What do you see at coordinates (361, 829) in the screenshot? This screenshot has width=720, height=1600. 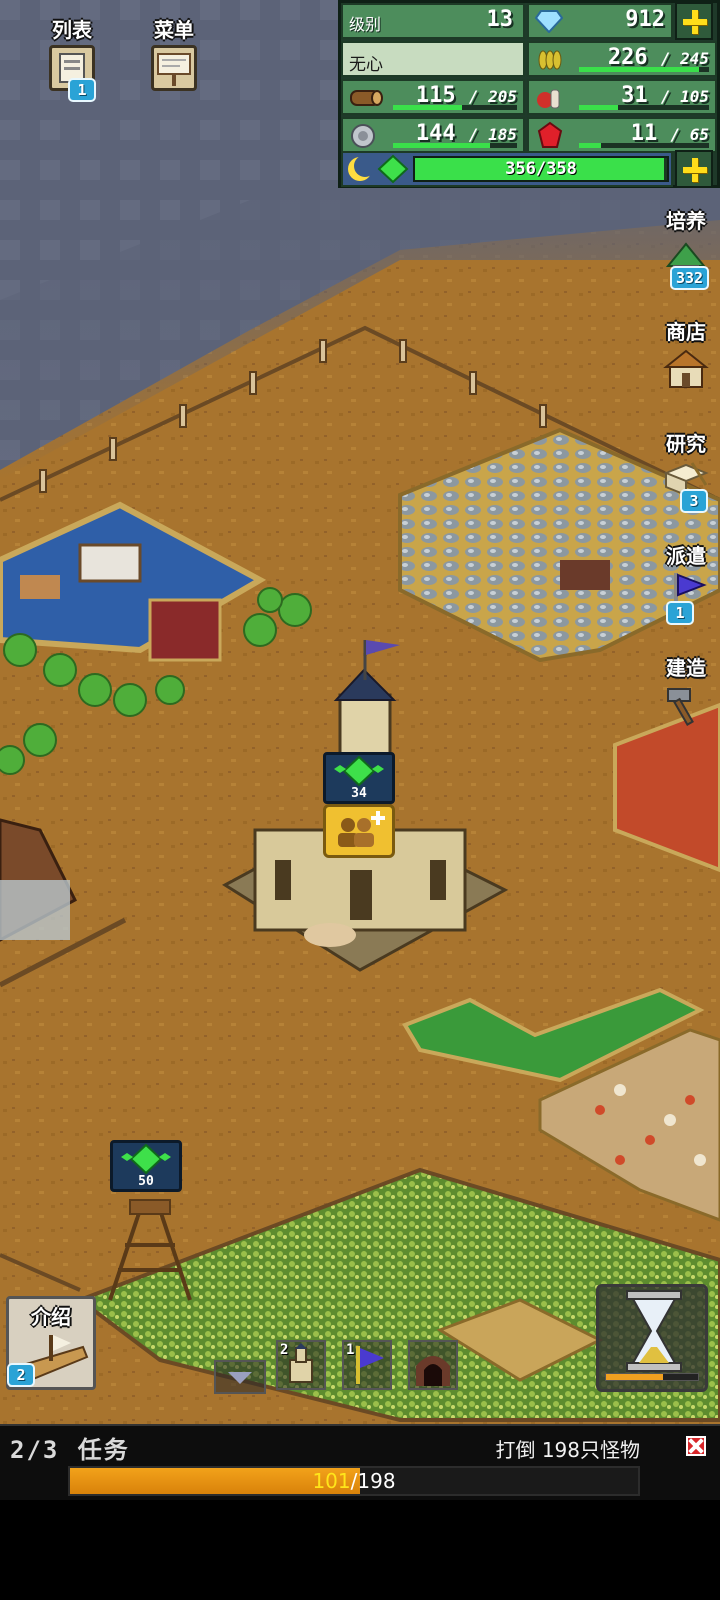 I see `recruit-people-icon` at bounding box center [361, 829].